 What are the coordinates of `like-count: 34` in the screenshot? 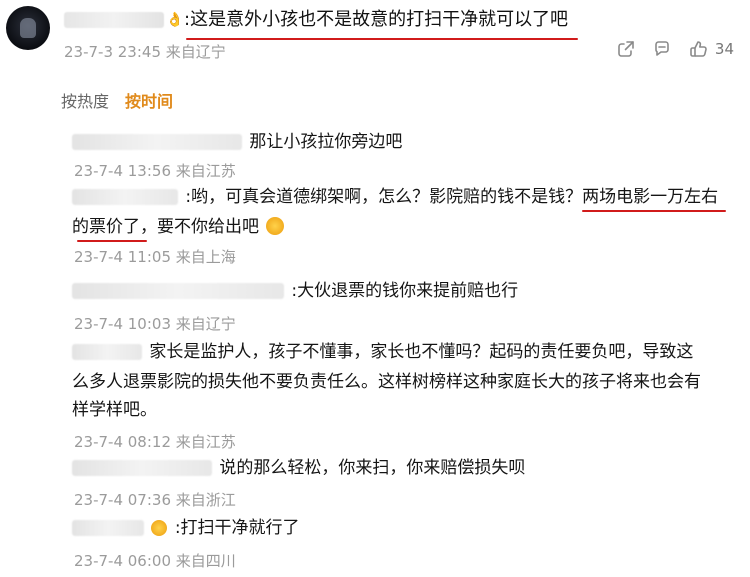 It's located at (724, 49).